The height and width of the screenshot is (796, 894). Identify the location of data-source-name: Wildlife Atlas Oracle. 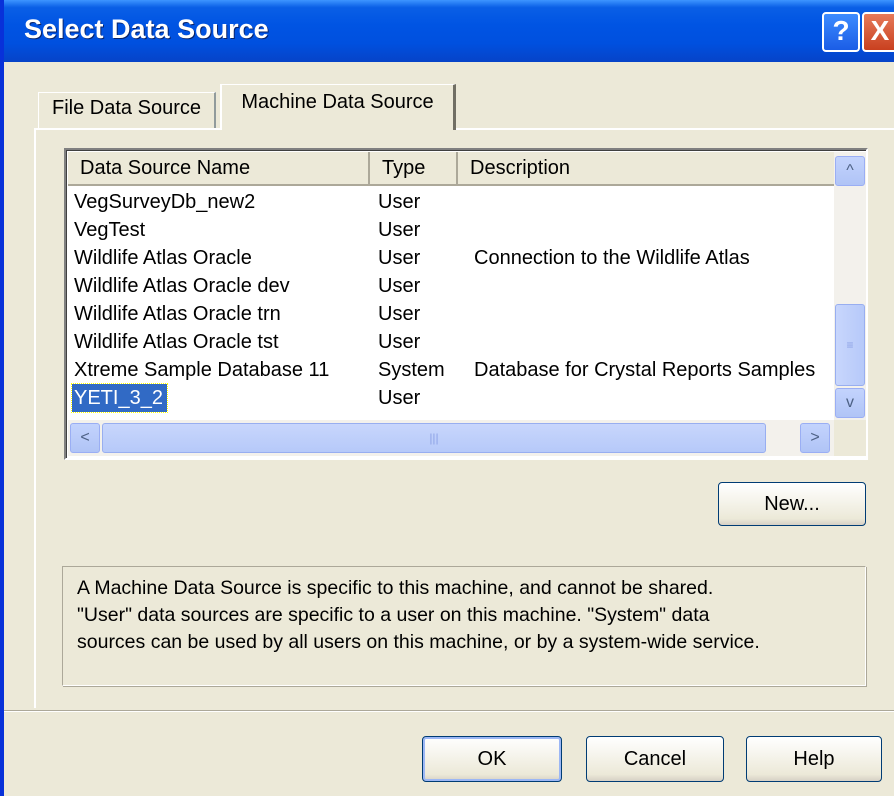
(163, 258).